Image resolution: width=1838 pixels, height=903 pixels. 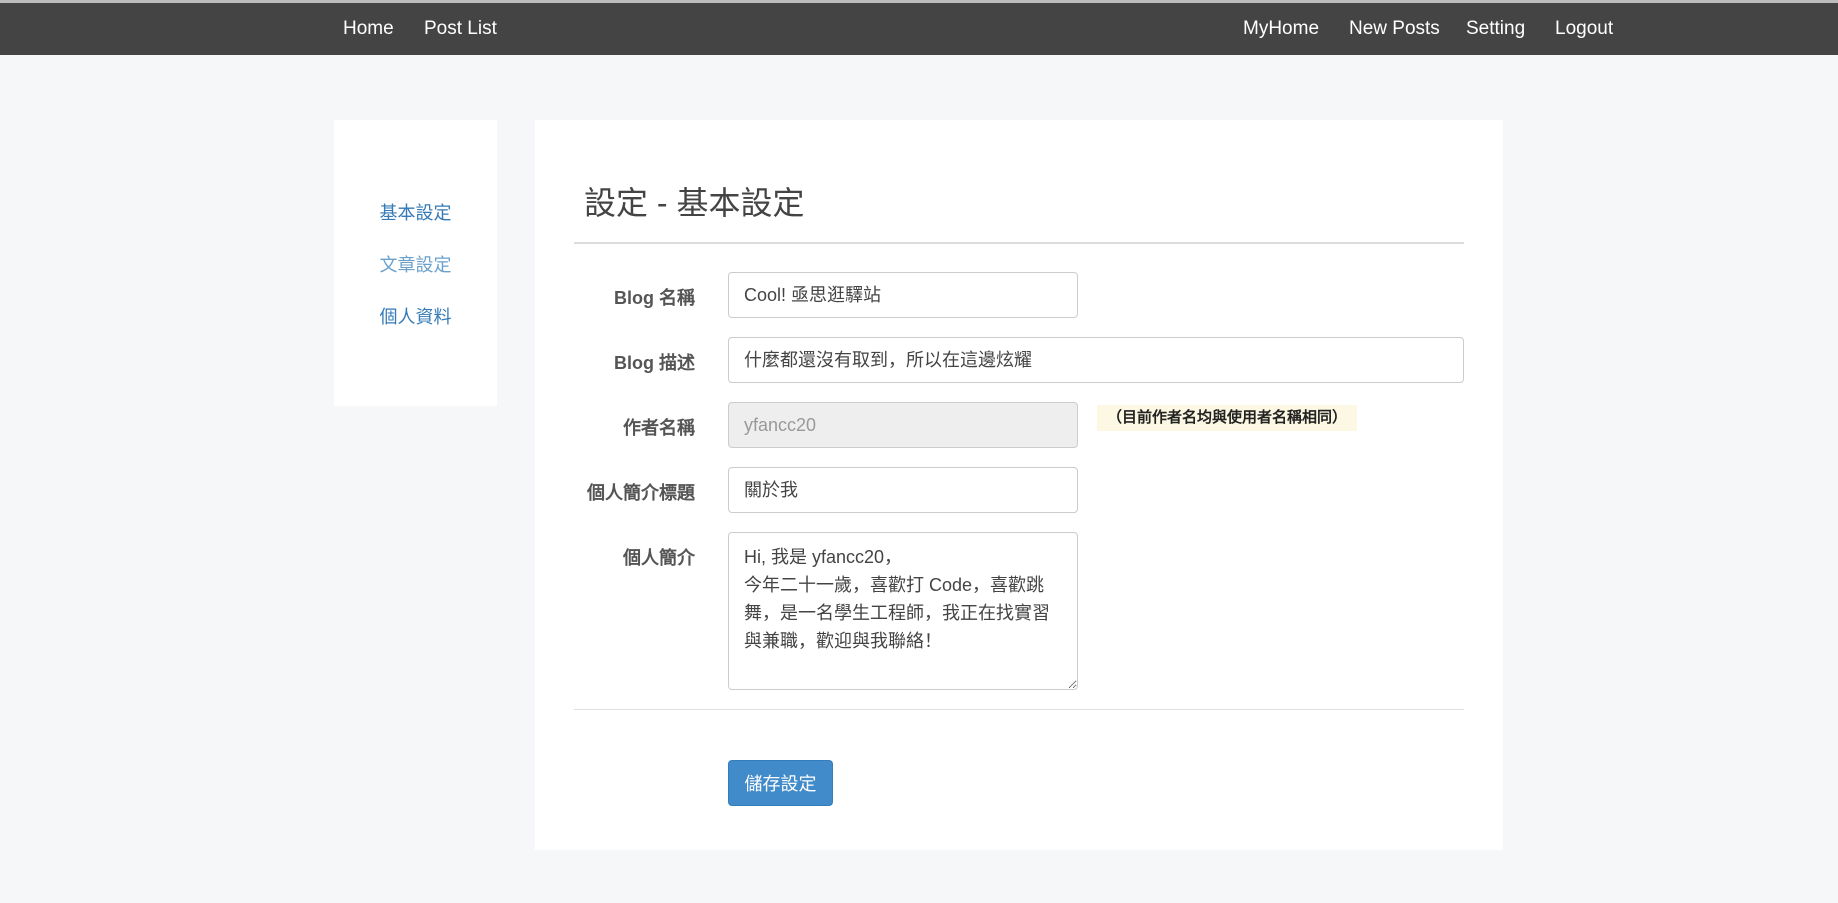 I want to click on title-divider, so click(x=1019, y=243).